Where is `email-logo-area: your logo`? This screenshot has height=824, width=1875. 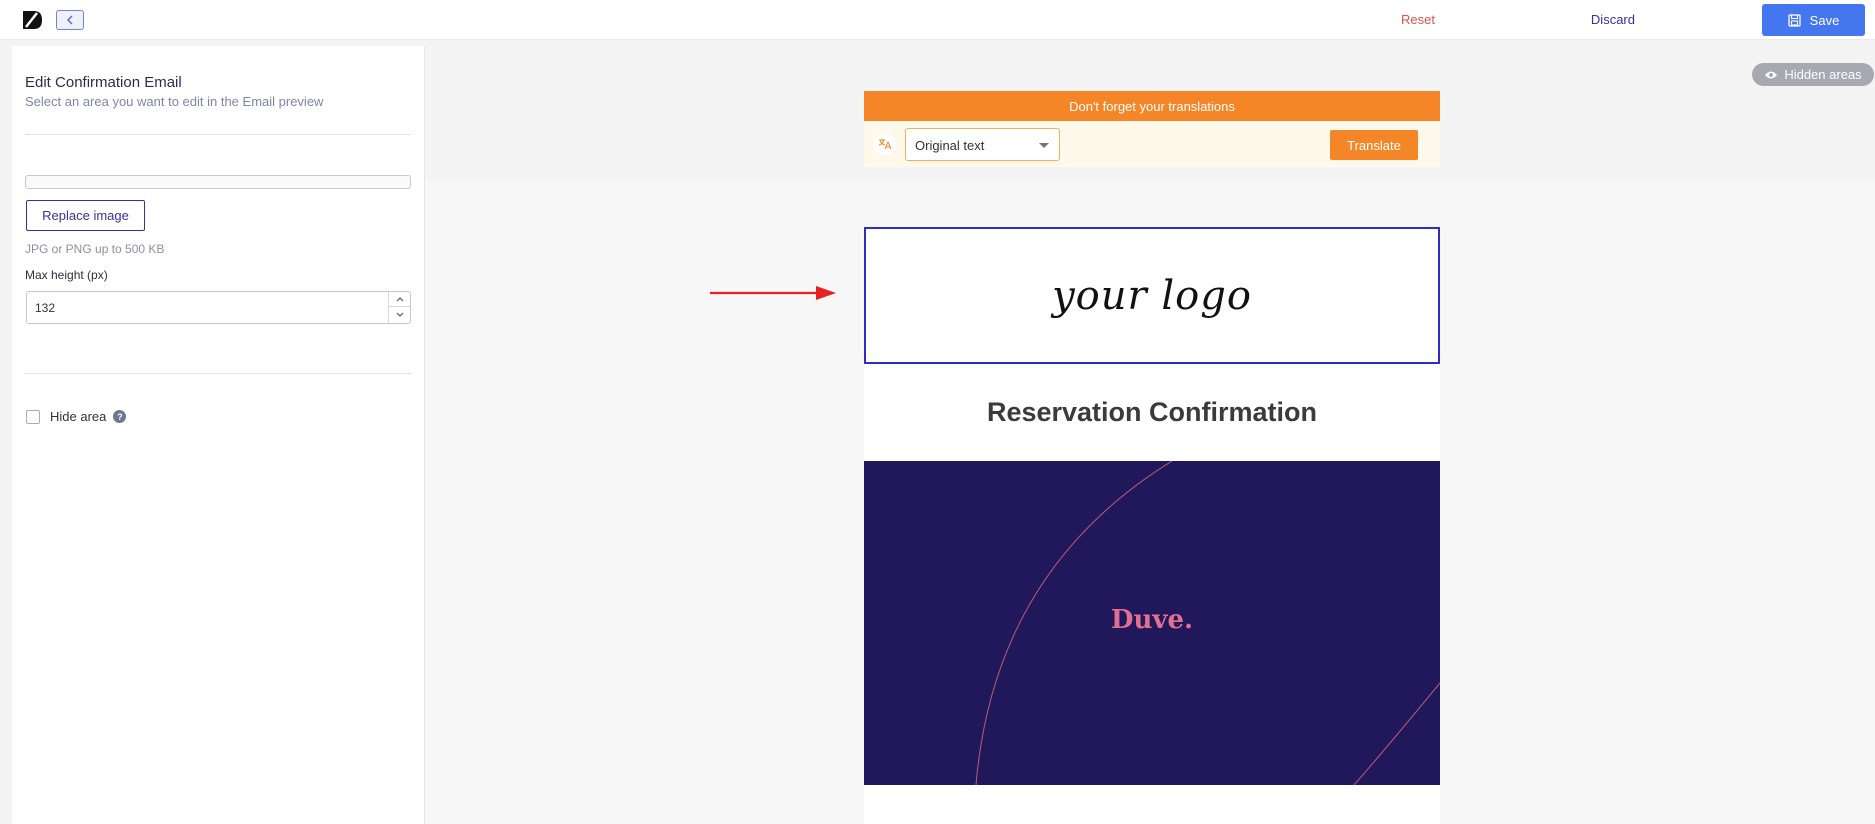 email-logo-area: your logo is located at coordinates (1152, 295).